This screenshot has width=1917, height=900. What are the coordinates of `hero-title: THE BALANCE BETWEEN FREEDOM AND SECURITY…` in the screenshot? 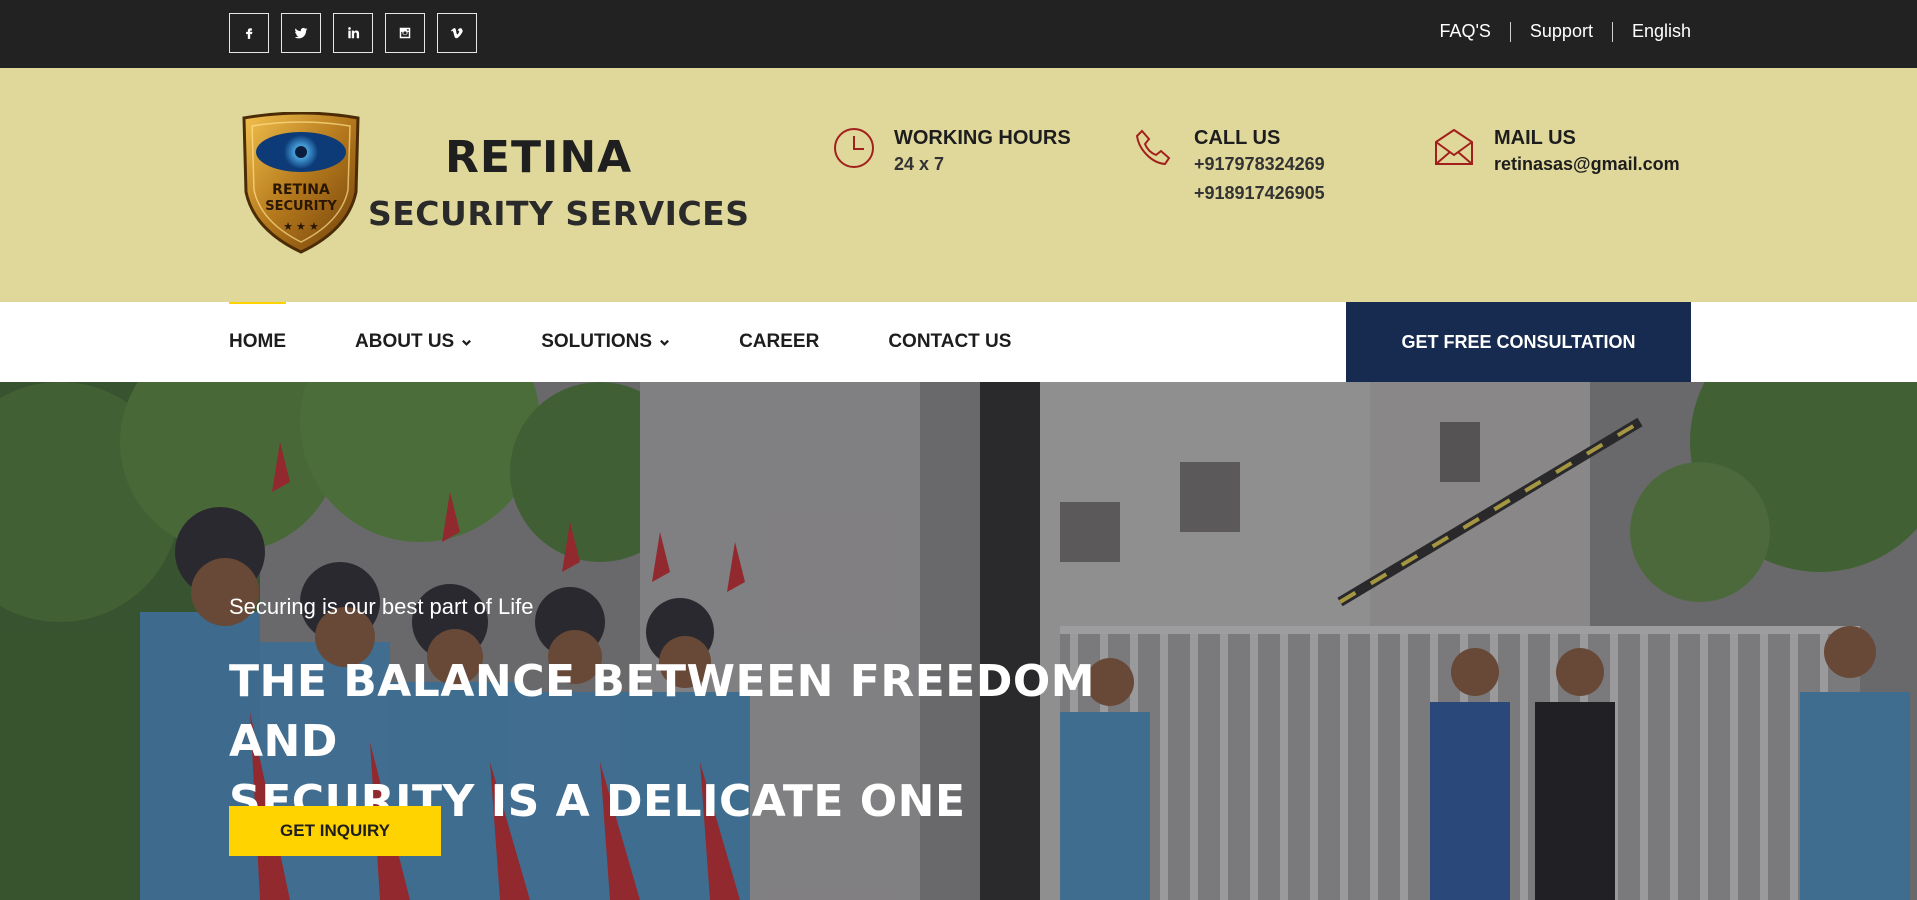 It's located at (694, 742).